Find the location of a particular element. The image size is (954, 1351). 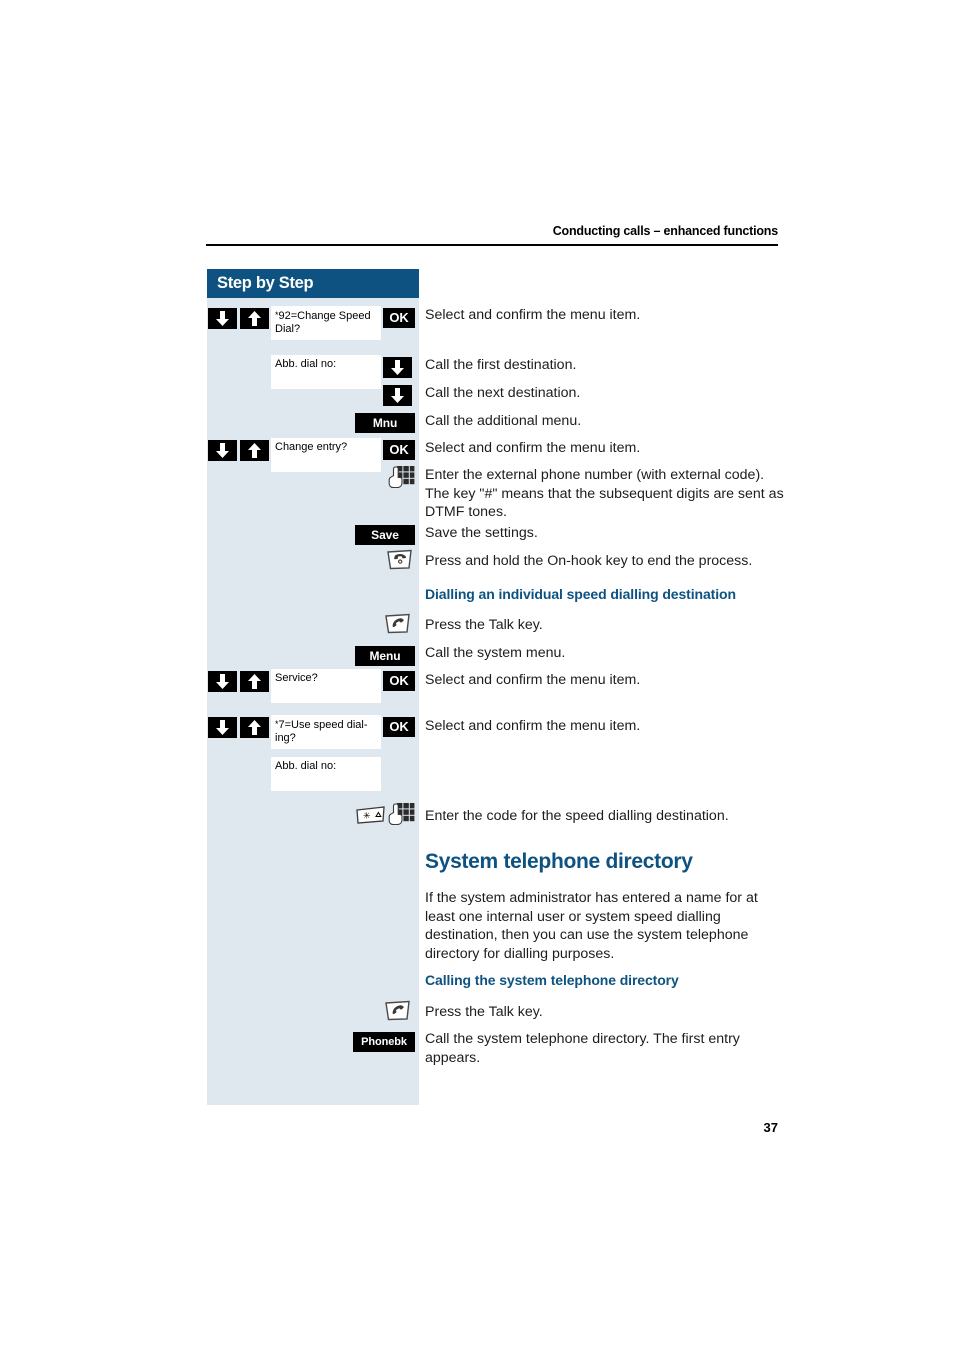

step-text-4: Call the additional menu. is located at coordinates (503, 421).